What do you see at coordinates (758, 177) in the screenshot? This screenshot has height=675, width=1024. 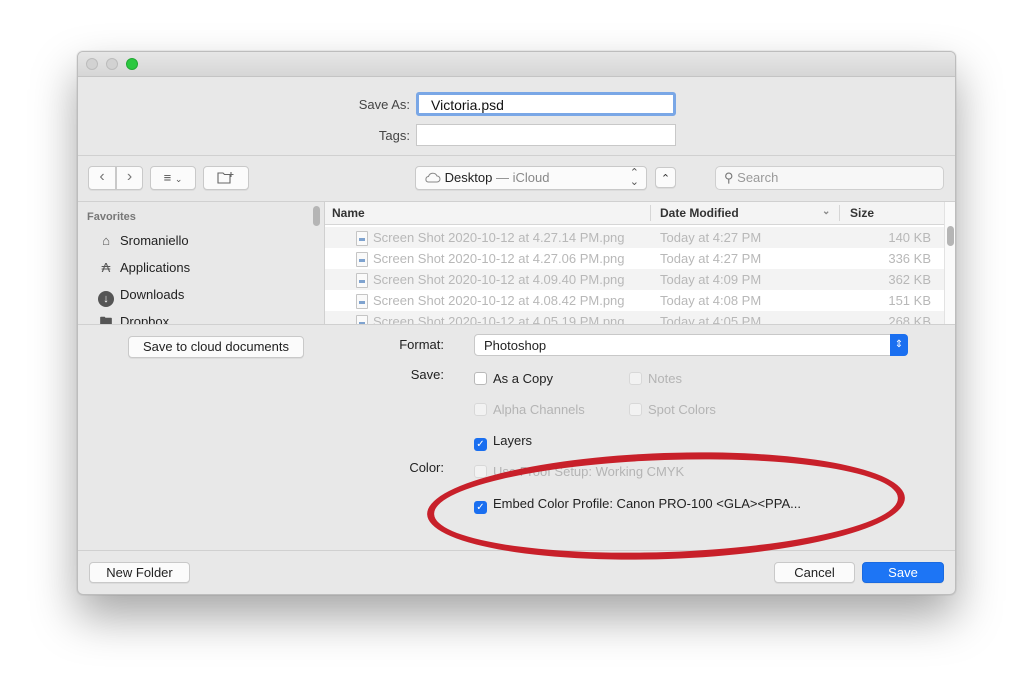 I see `search-placeholder: Search` at bounding box center [758, 177].